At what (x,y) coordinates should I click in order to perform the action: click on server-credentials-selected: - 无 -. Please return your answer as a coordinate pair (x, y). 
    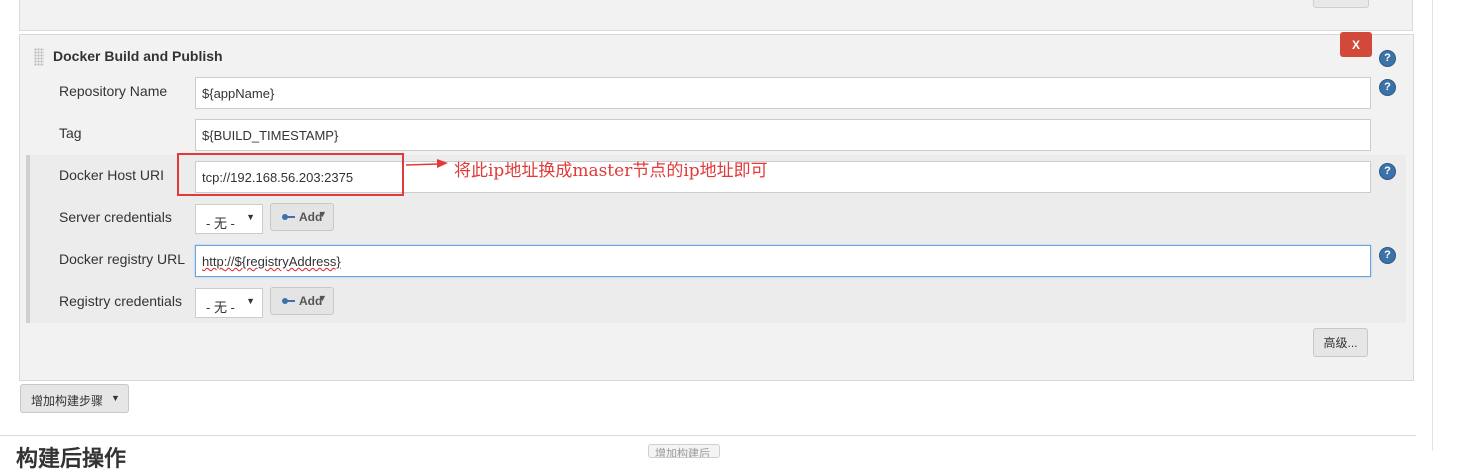
    Looking at the image, I should click on (220, 223).